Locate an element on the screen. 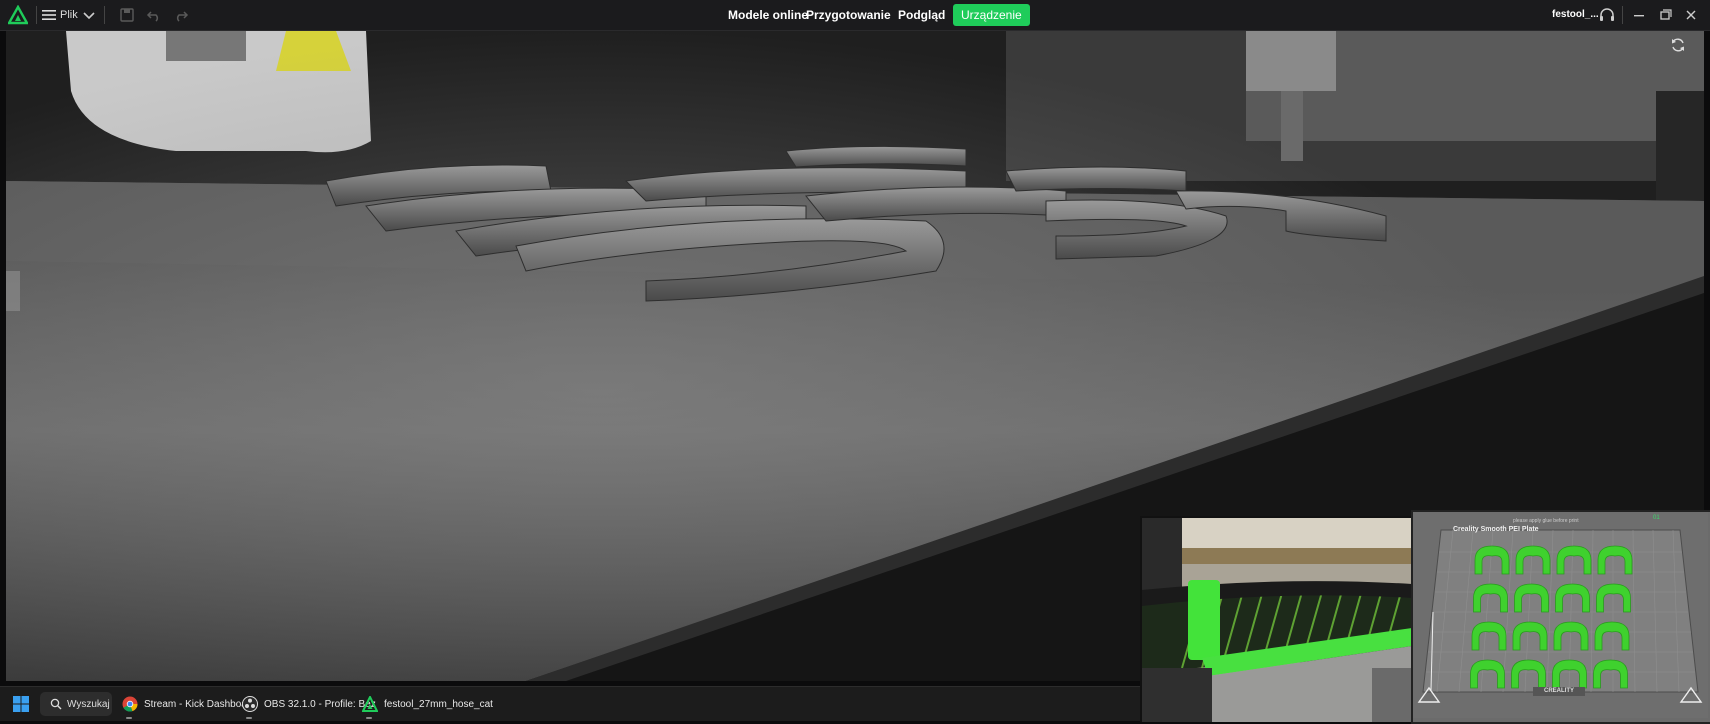 Image resolution: width=1710 pixels, height=724 pixels. refresh-icon is located at coordinates (1678, 45).